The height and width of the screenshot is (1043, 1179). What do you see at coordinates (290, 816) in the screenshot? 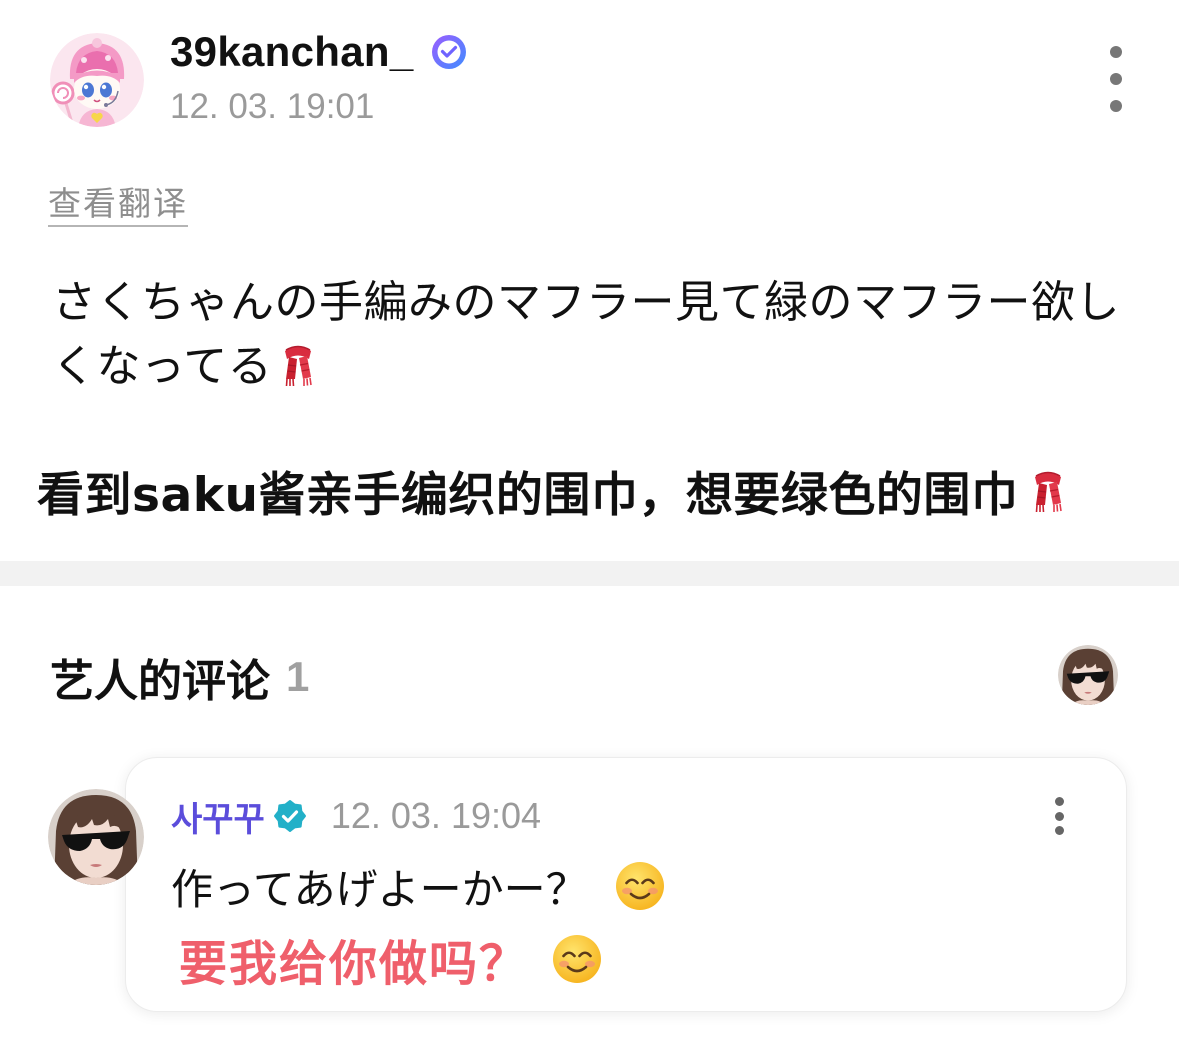
I see `artist-verified-badge-icon` at bounding box center [290, 816].